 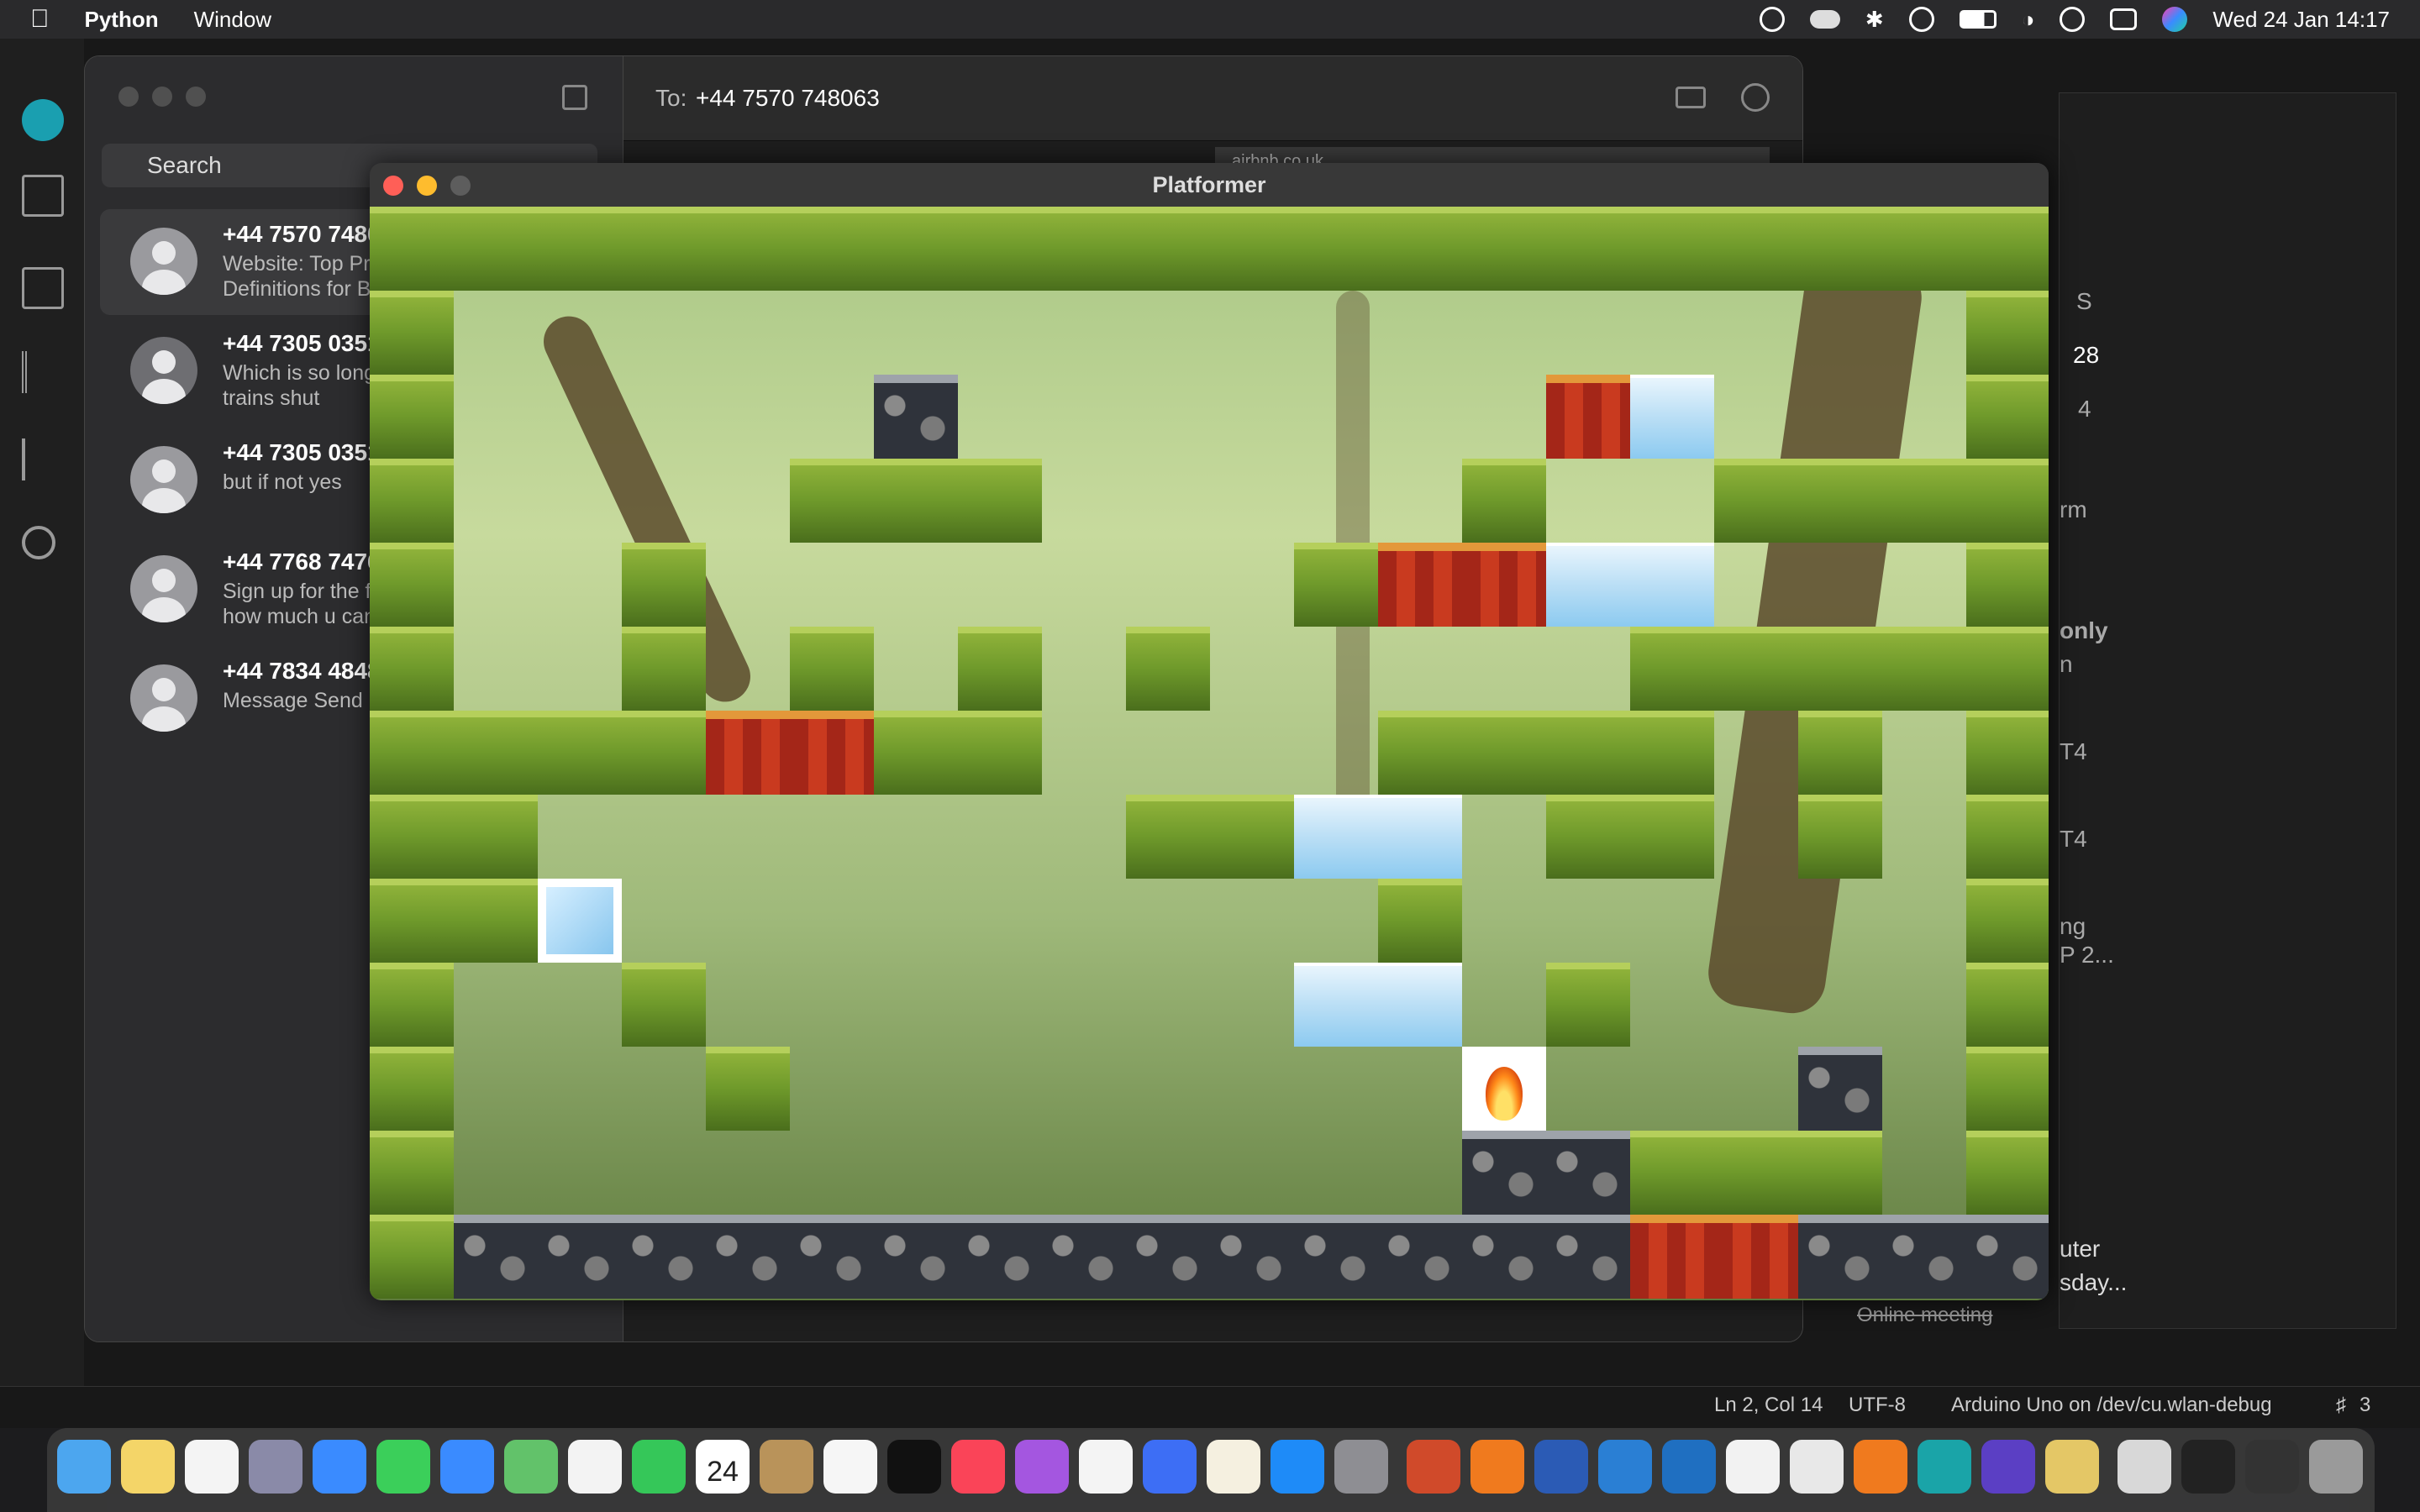 What do you see at coordinates (1233, 1467) in the screenshot?
I see `pages-icon` at bounding box center [1233, 1467].